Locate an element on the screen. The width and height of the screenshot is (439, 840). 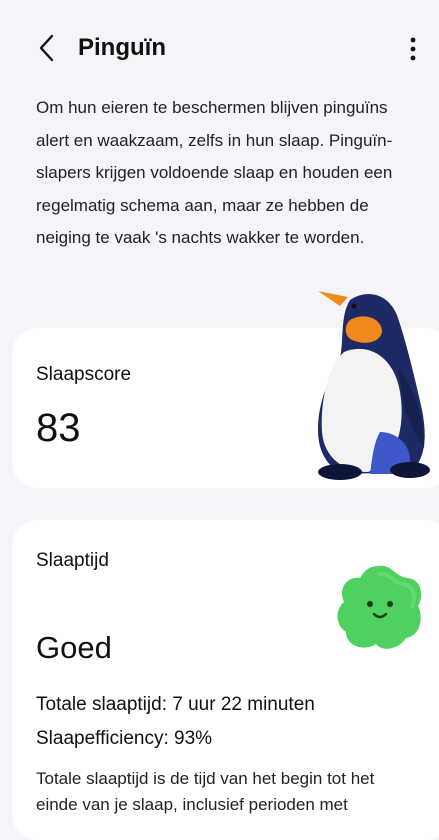
back-button is located at coordinates (46, 48).